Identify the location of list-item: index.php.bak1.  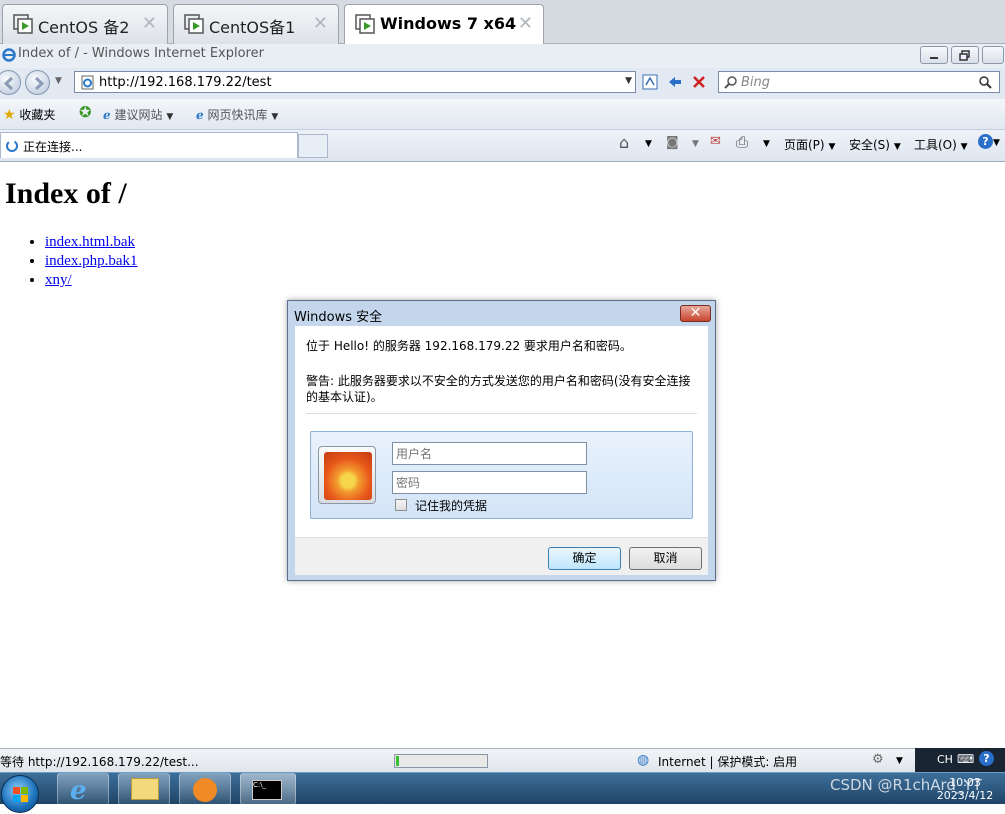
(91, 261).